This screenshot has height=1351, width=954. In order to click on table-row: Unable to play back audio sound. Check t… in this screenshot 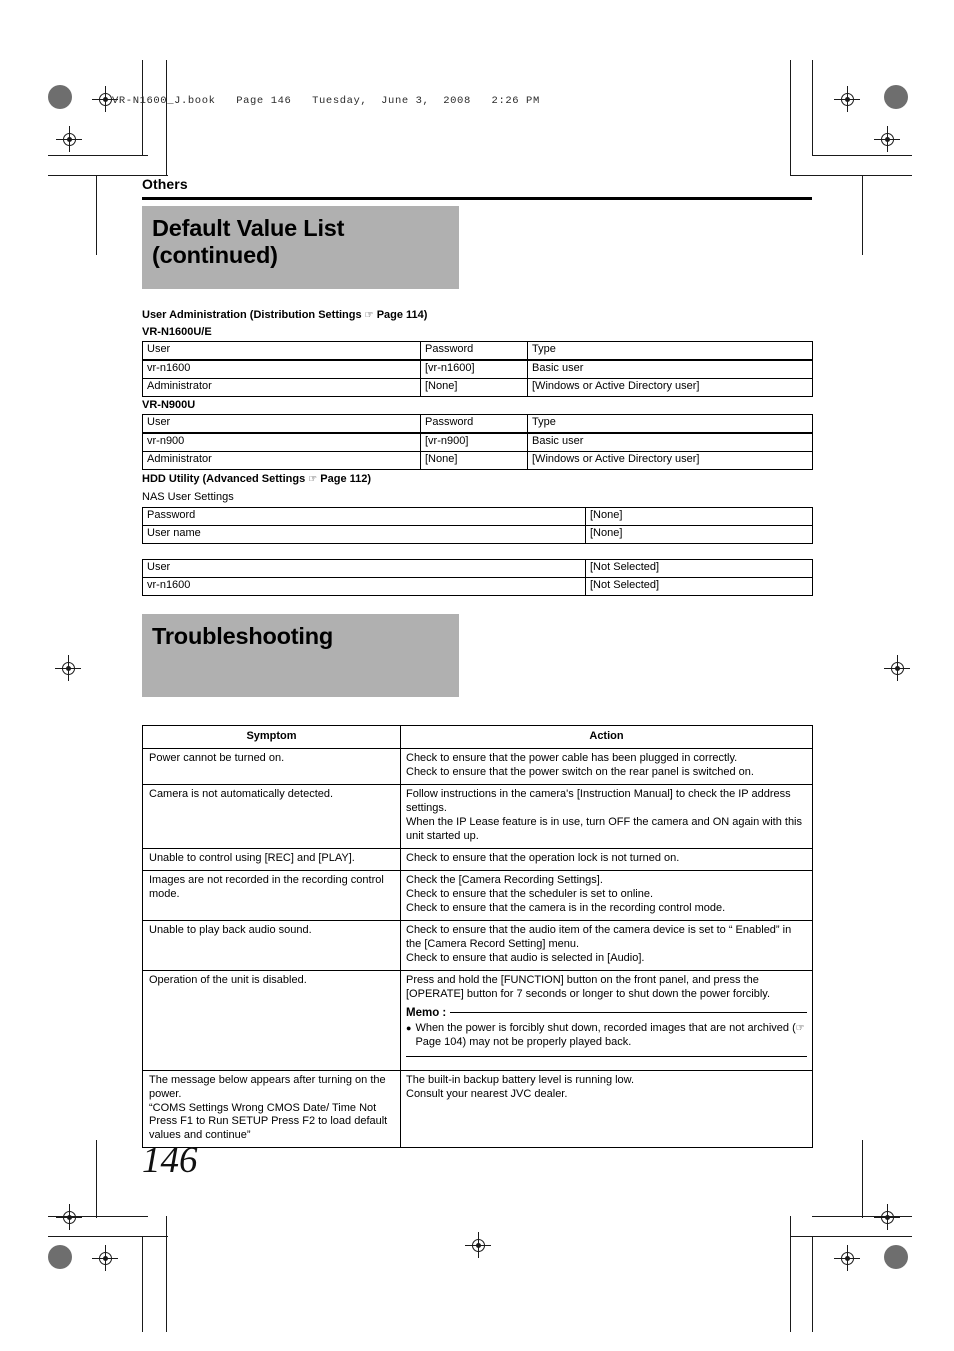, I will do `click(477, 945)`.